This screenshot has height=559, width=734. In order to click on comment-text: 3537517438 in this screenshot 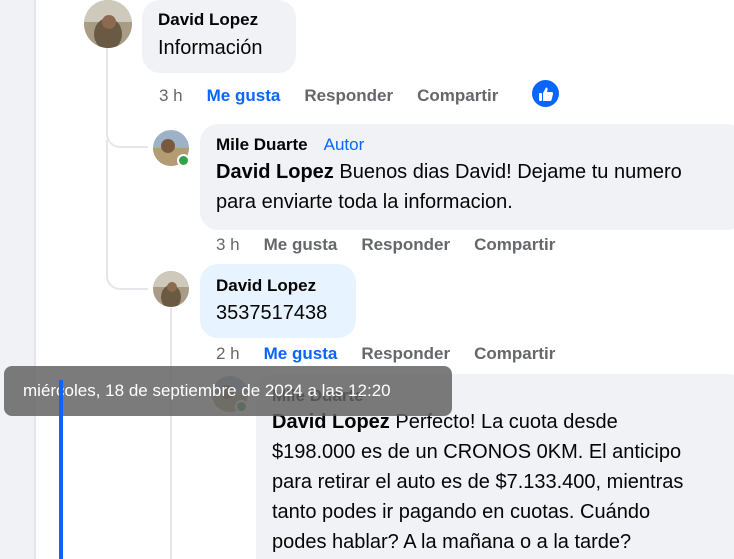, I will do `click(272, 313)`.